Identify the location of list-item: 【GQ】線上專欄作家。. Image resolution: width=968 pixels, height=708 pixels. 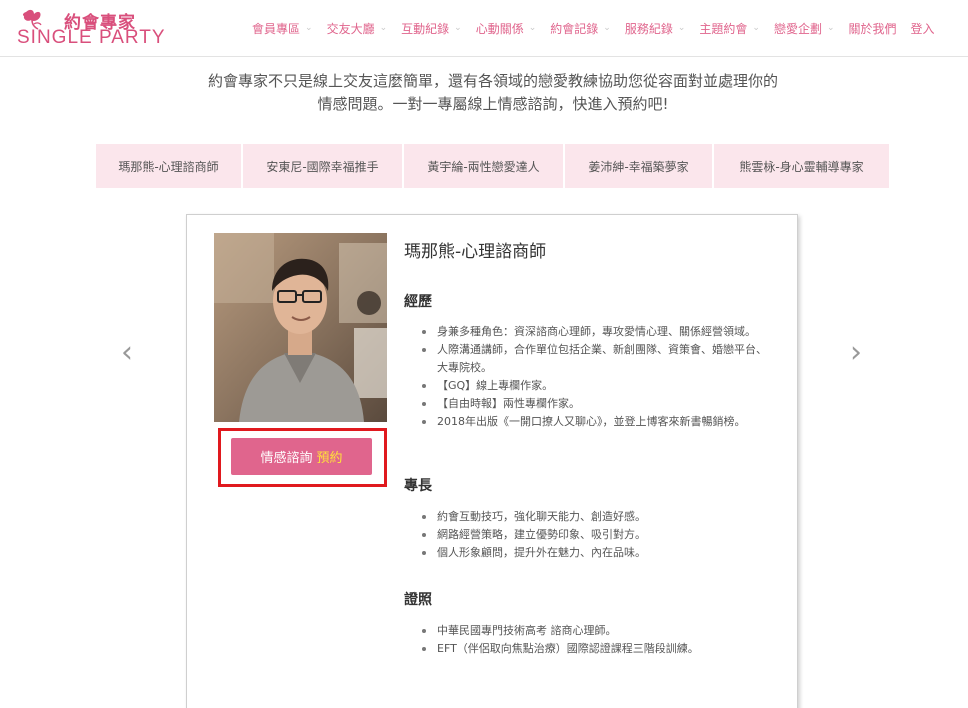
(595, 386).